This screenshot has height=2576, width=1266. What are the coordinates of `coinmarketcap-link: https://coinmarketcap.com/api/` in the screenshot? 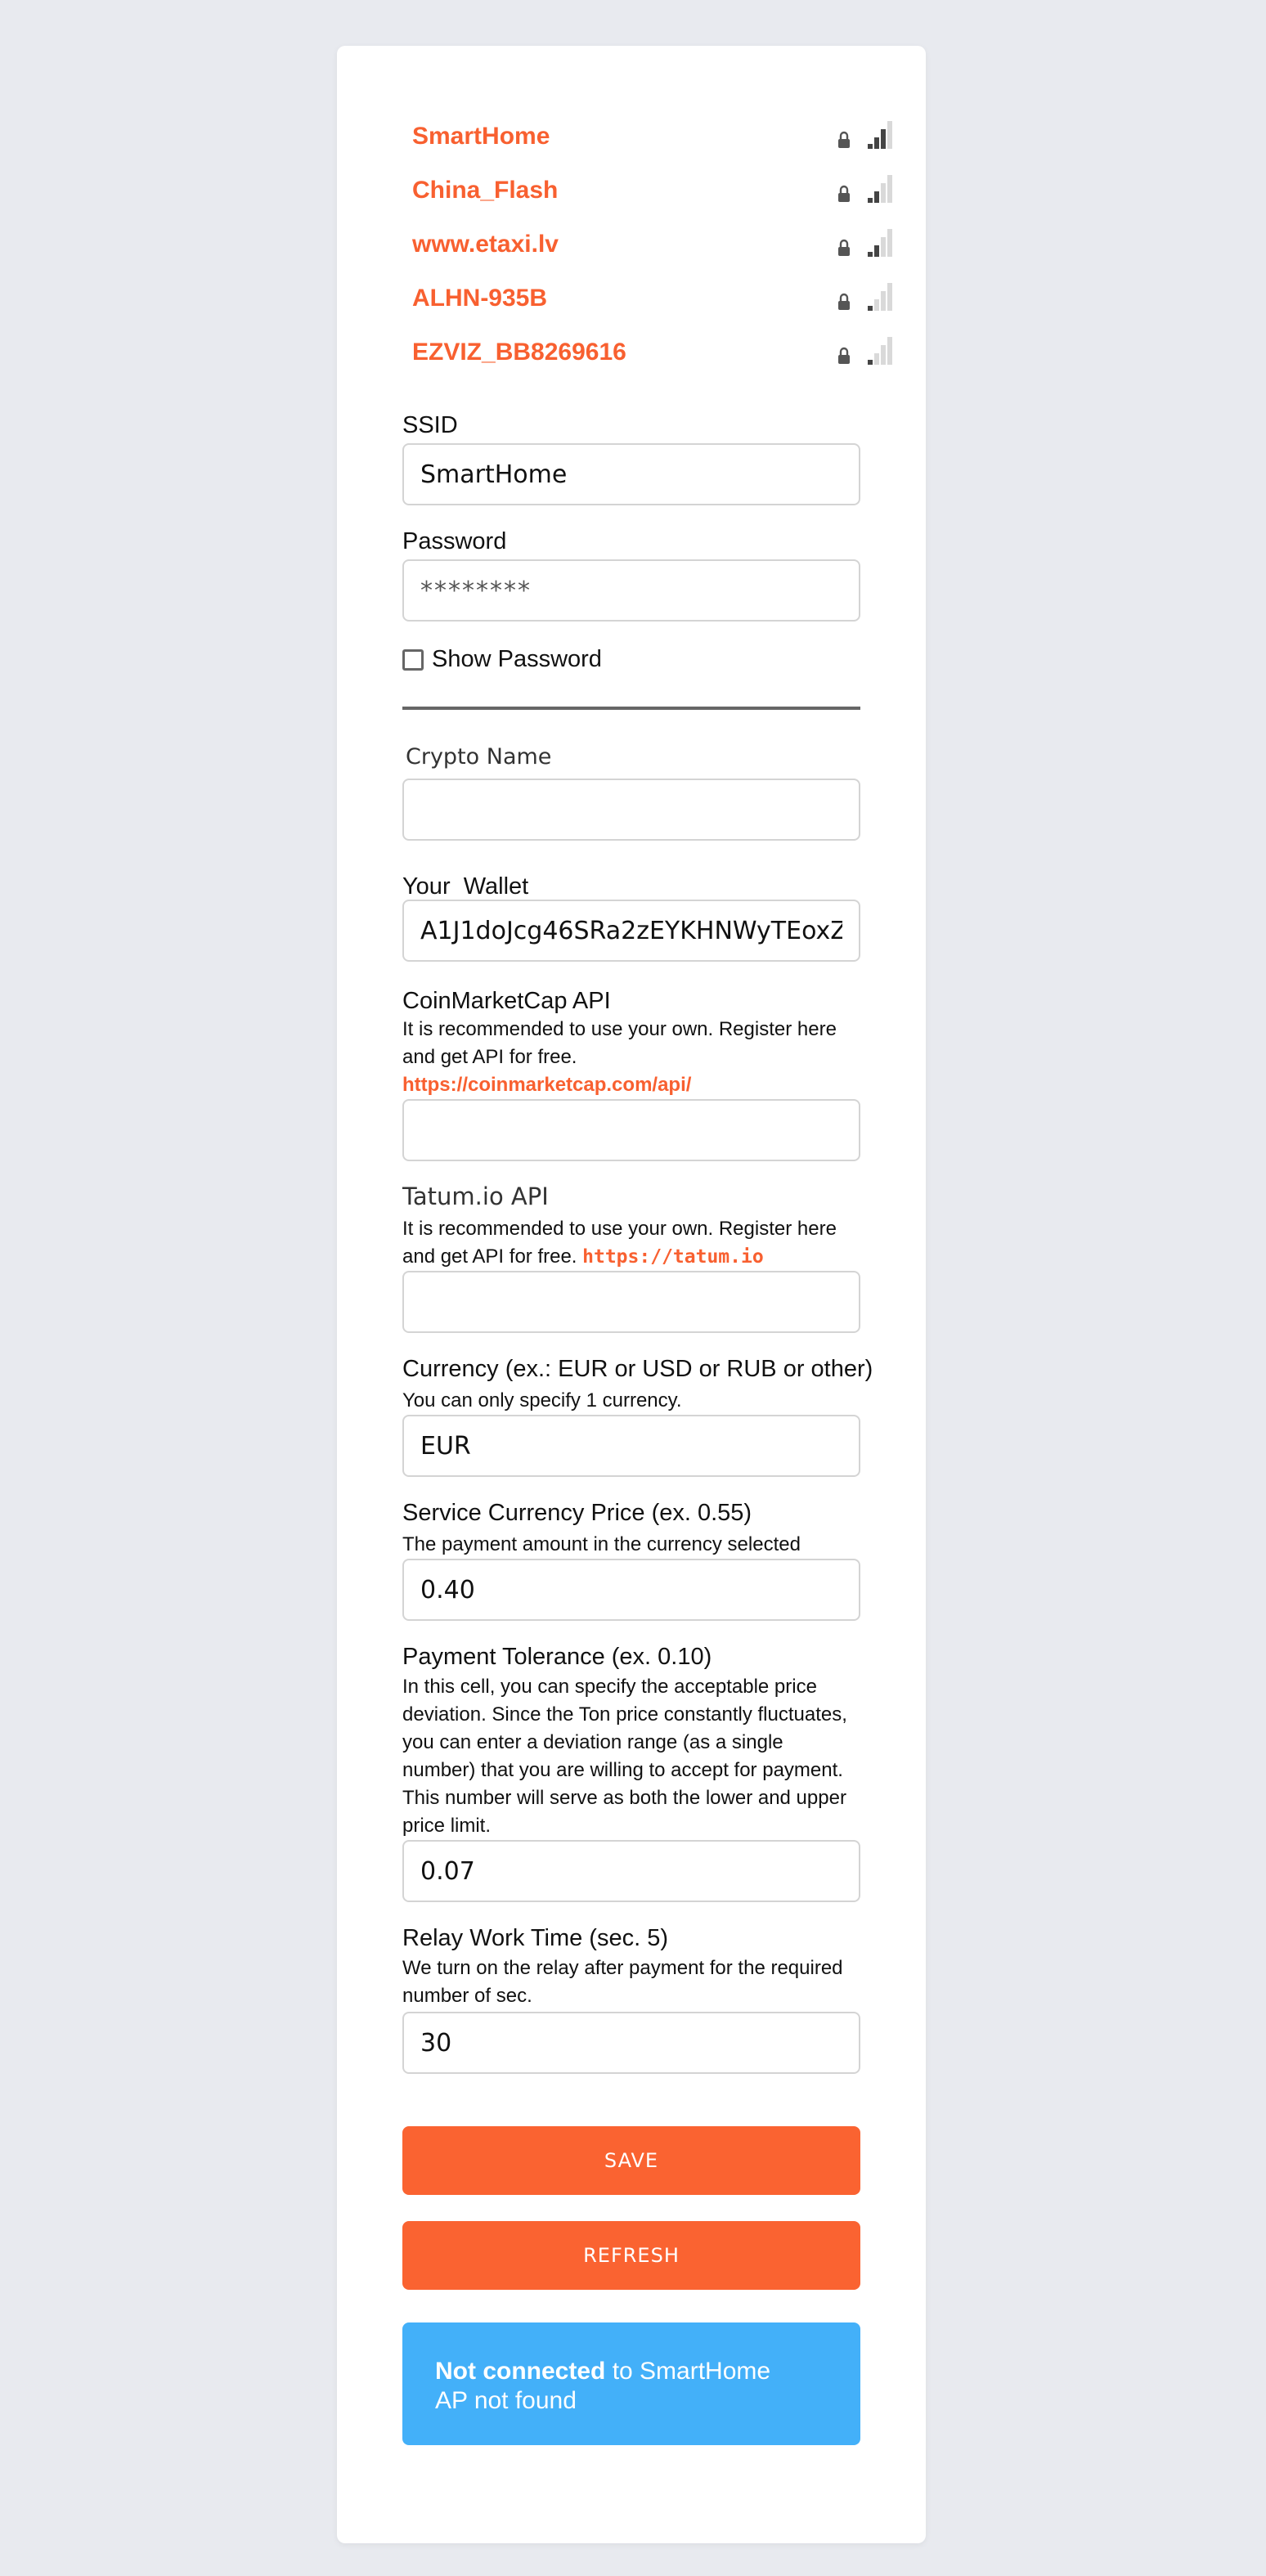 It's located at (546, 1085).